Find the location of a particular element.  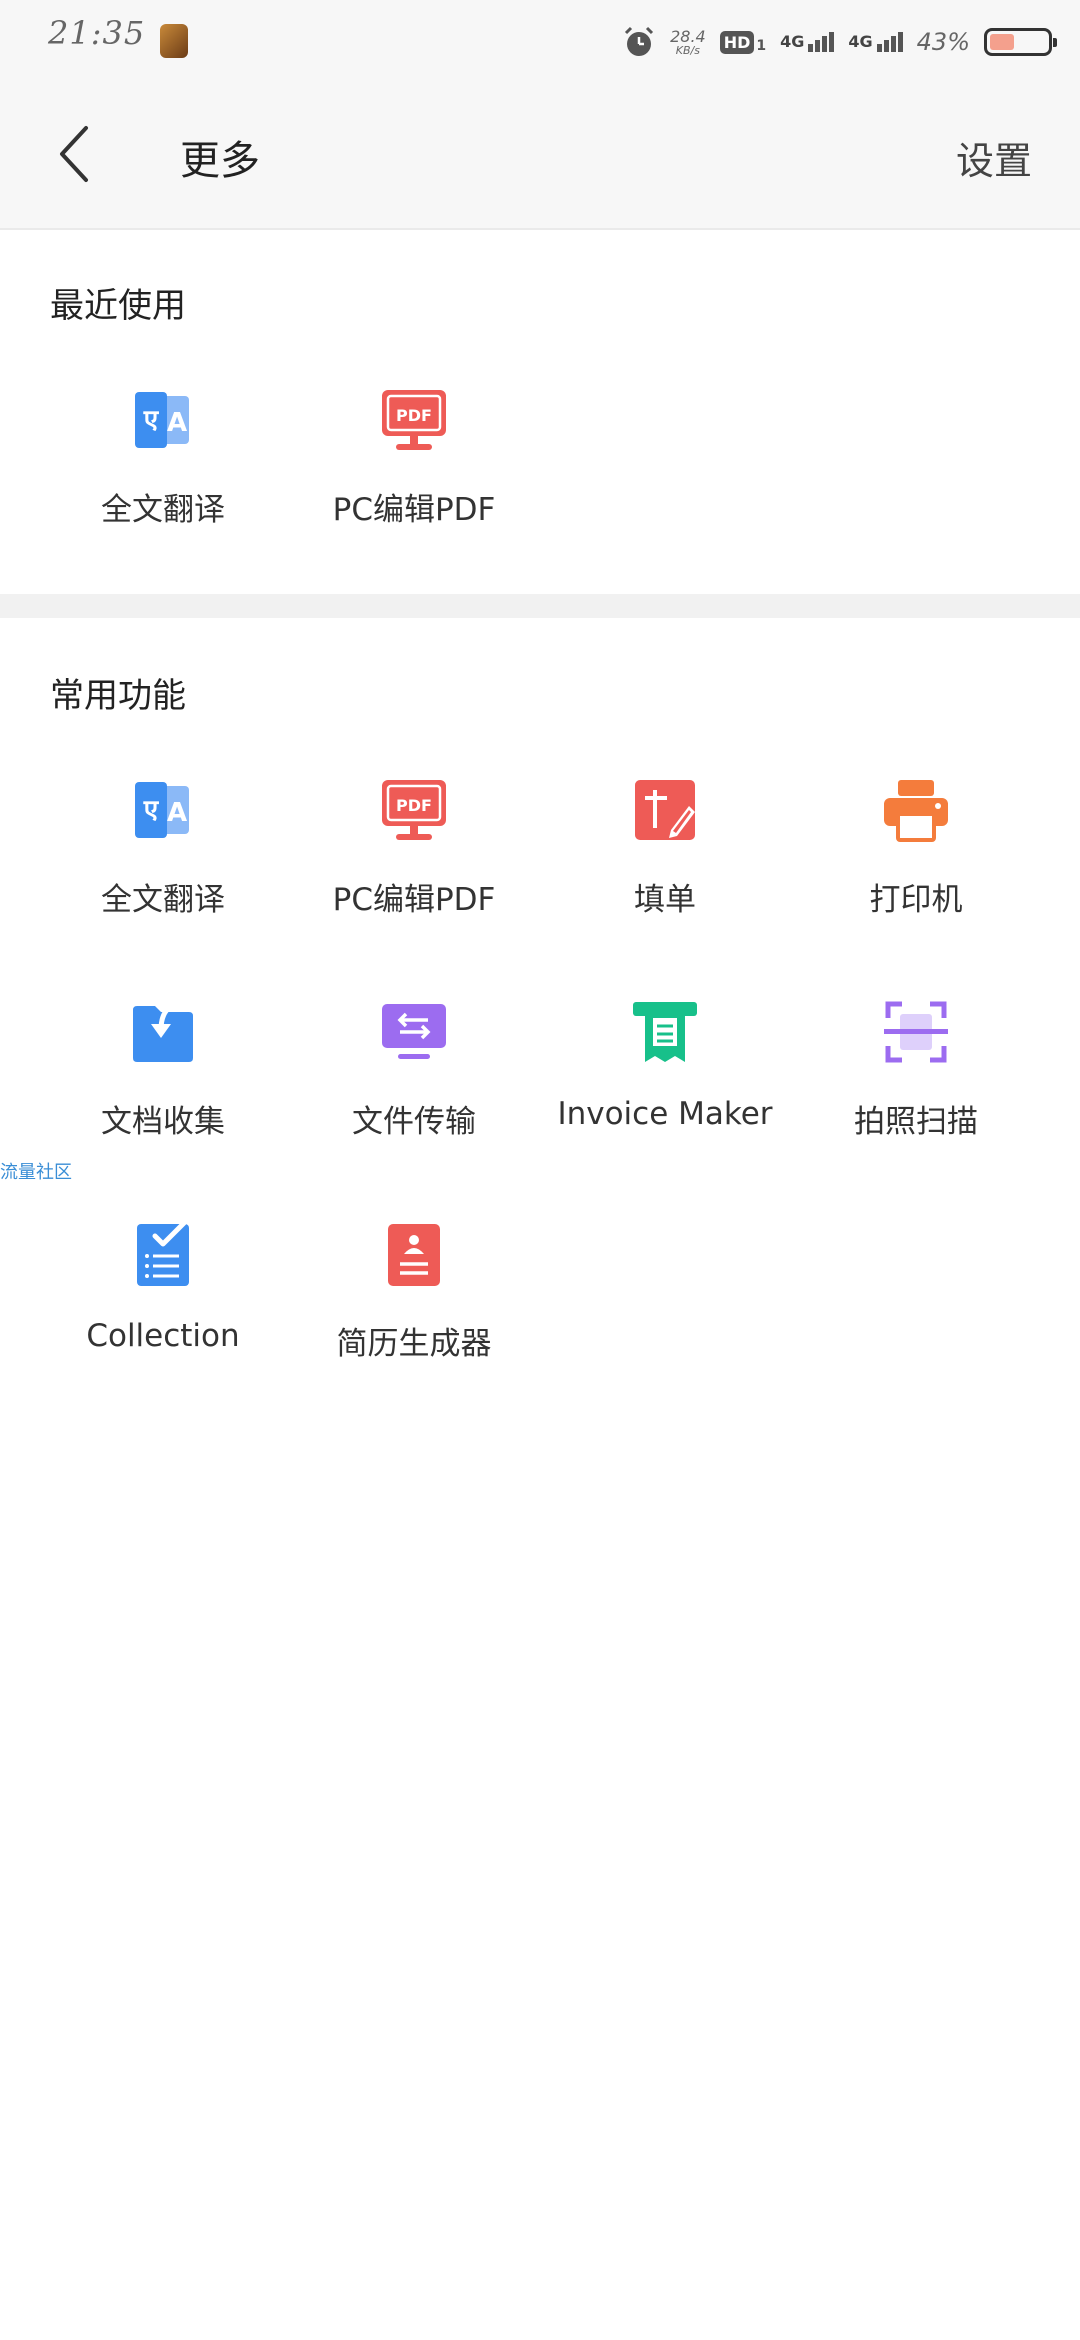

common-item-pc-pdf: PDF PC编辑PDF is located at coordinates (414, 847).